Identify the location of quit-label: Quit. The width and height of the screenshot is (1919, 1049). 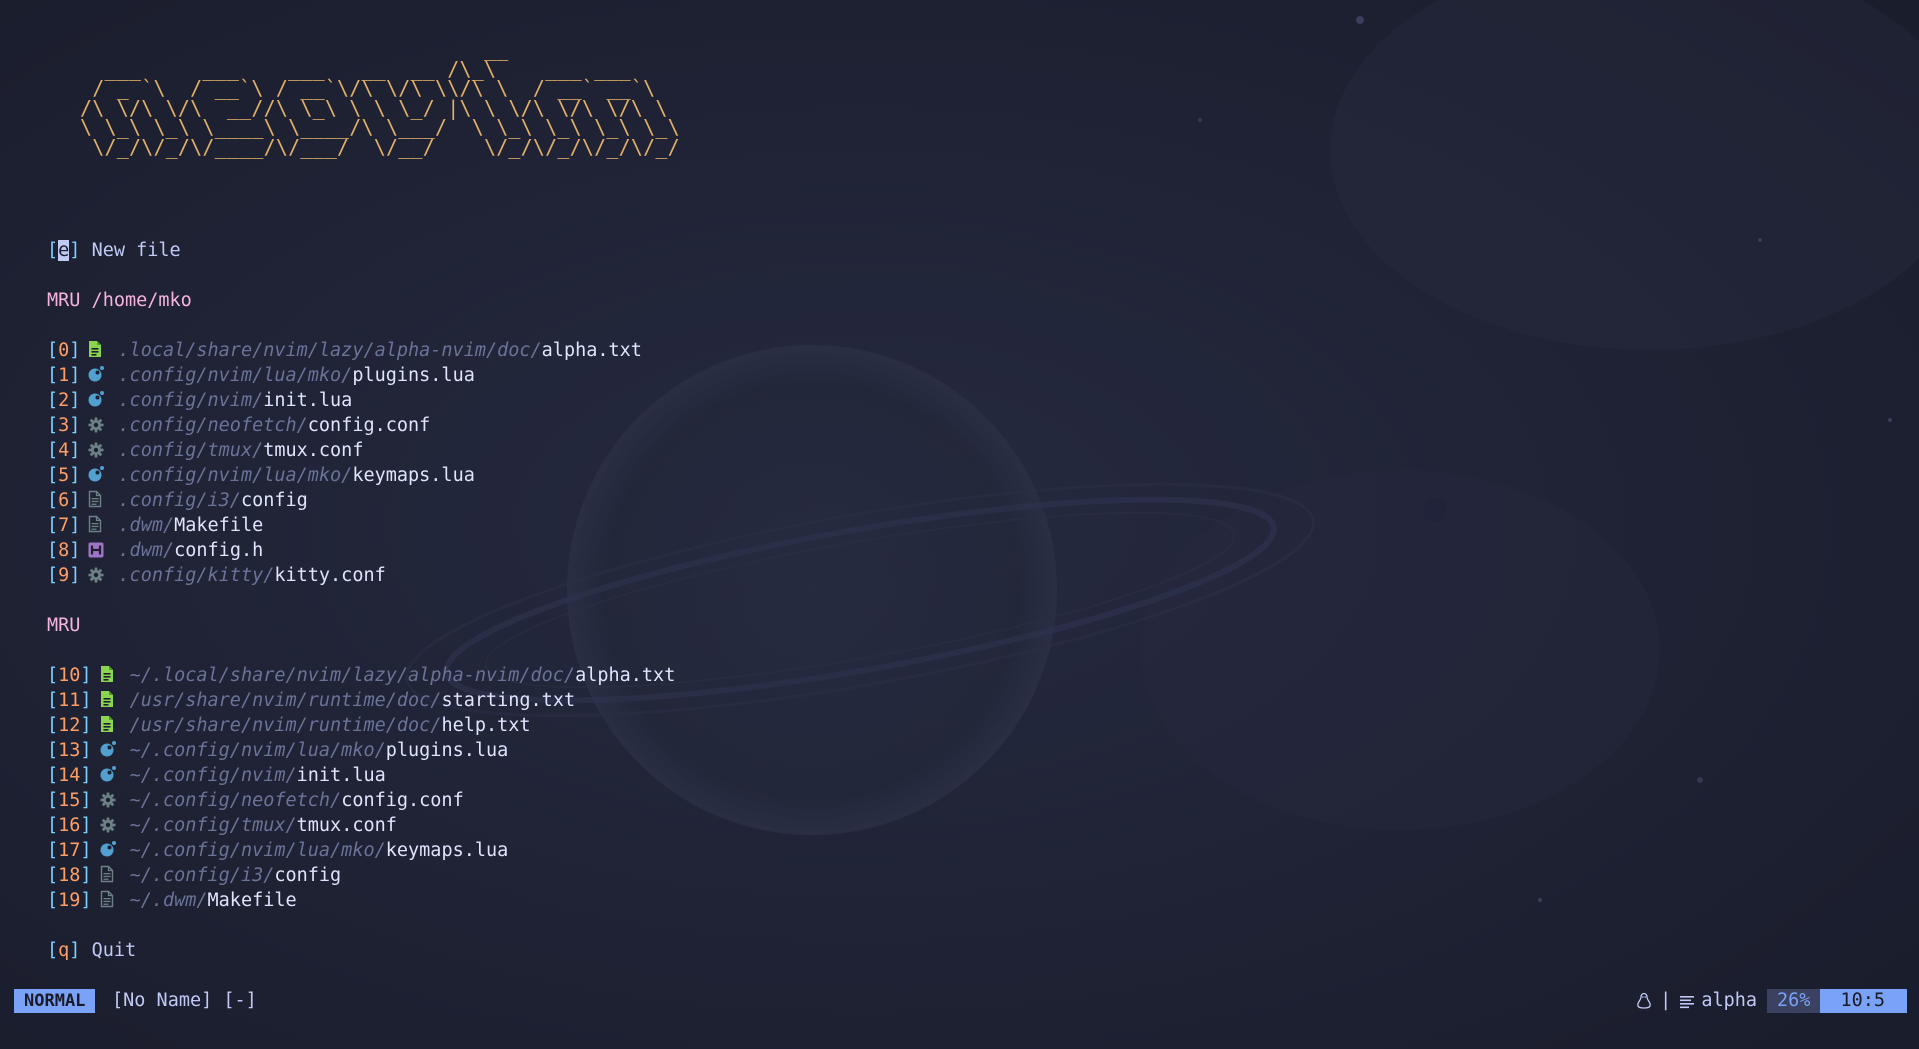
(114, 950).